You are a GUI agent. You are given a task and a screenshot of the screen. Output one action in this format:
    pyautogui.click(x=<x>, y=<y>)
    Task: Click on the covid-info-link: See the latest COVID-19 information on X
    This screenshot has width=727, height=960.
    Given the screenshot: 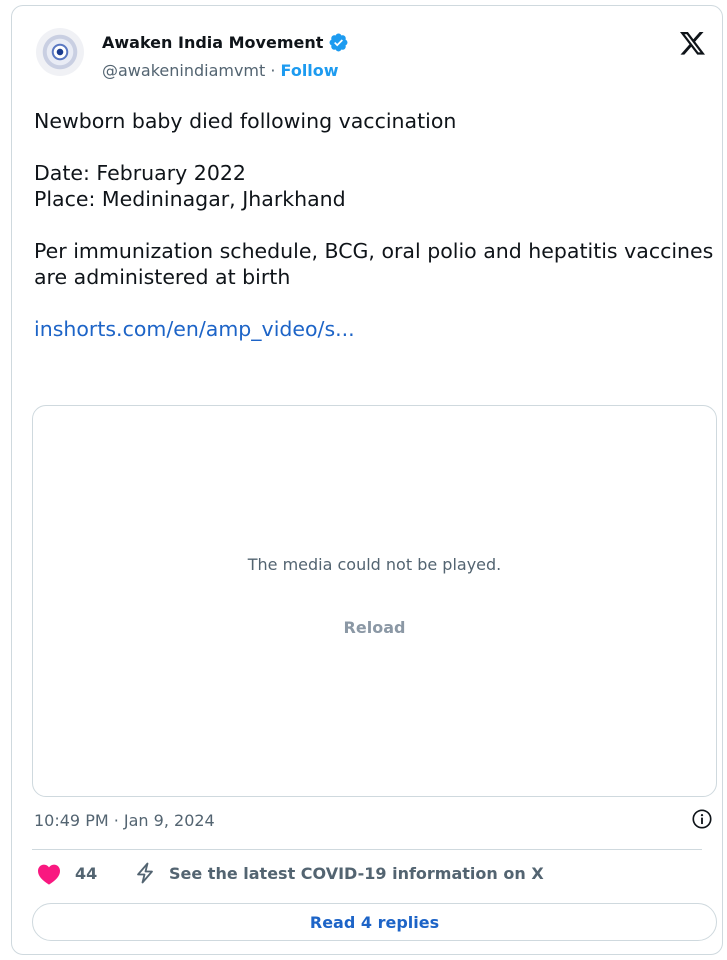 What is the action you would take?
    pyautogui.click(x=356, y=873)
    